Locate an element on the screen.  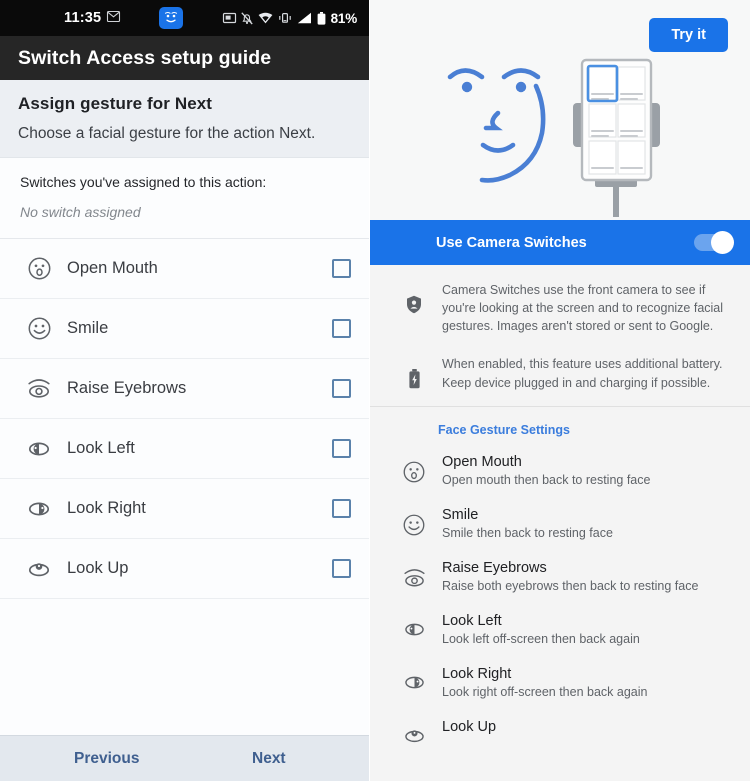
gesture-label: Open Mouth is located at coordinates (112, 268).